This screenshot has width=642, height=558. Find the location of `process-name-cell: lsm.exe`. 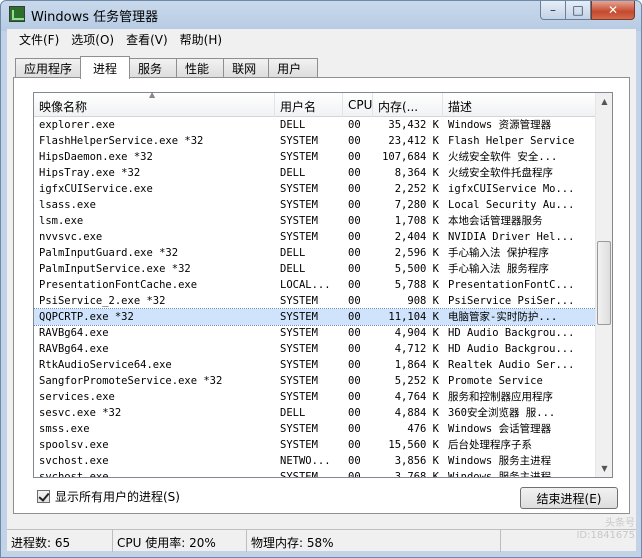

process-name-cell: lsm.exe is located at coordinates (61, 221).